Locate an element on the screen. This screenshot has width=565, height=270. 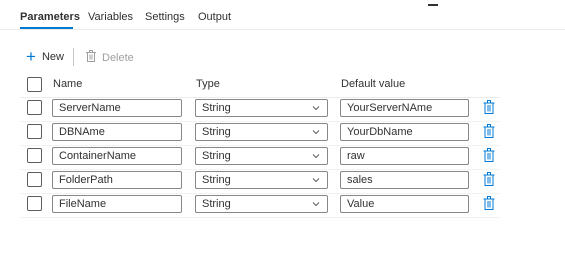
column-header-name: Name is located at coordinates (68, 84).